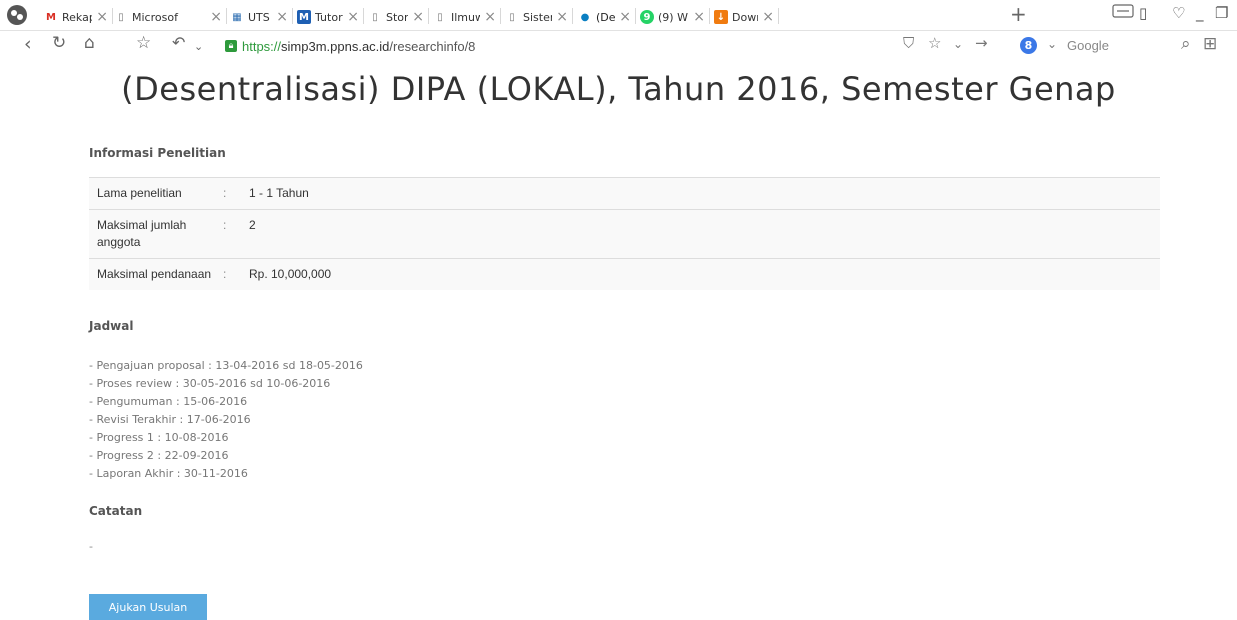 The width and height of the screenshot is (1237, 620). What do you see at coordinates (59, 43) in the screenshot?
I see `reload-icon: ↻` at bounding box center [59, 43].